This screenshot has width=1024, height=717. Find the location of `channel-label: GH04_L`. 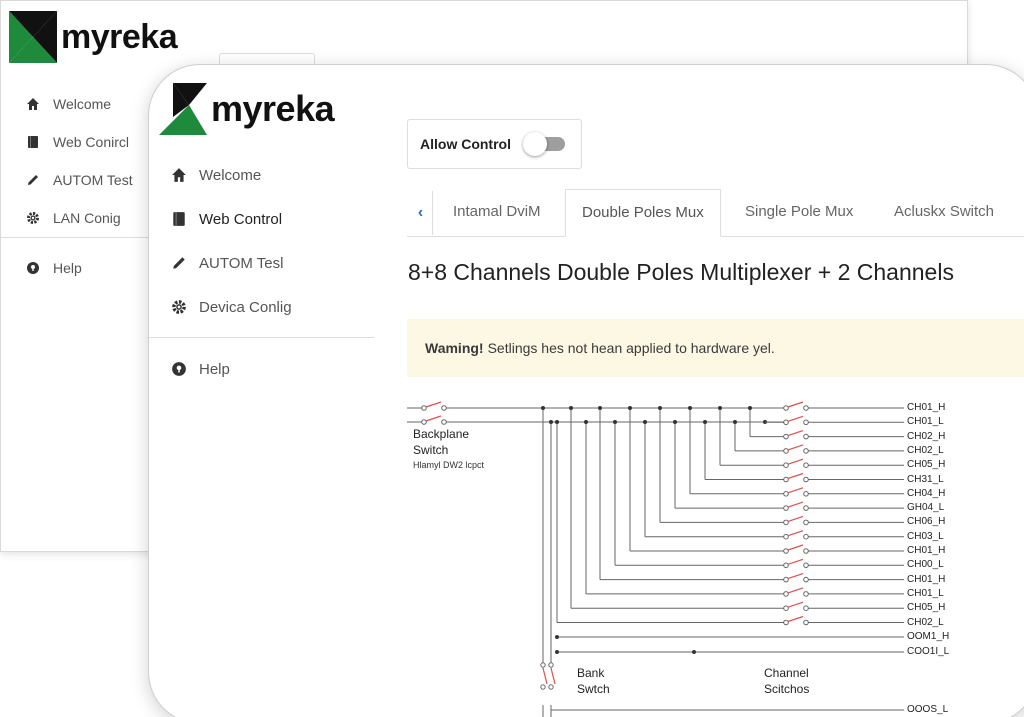

channel-label: GH04_L is located at coordinates (926, 508).